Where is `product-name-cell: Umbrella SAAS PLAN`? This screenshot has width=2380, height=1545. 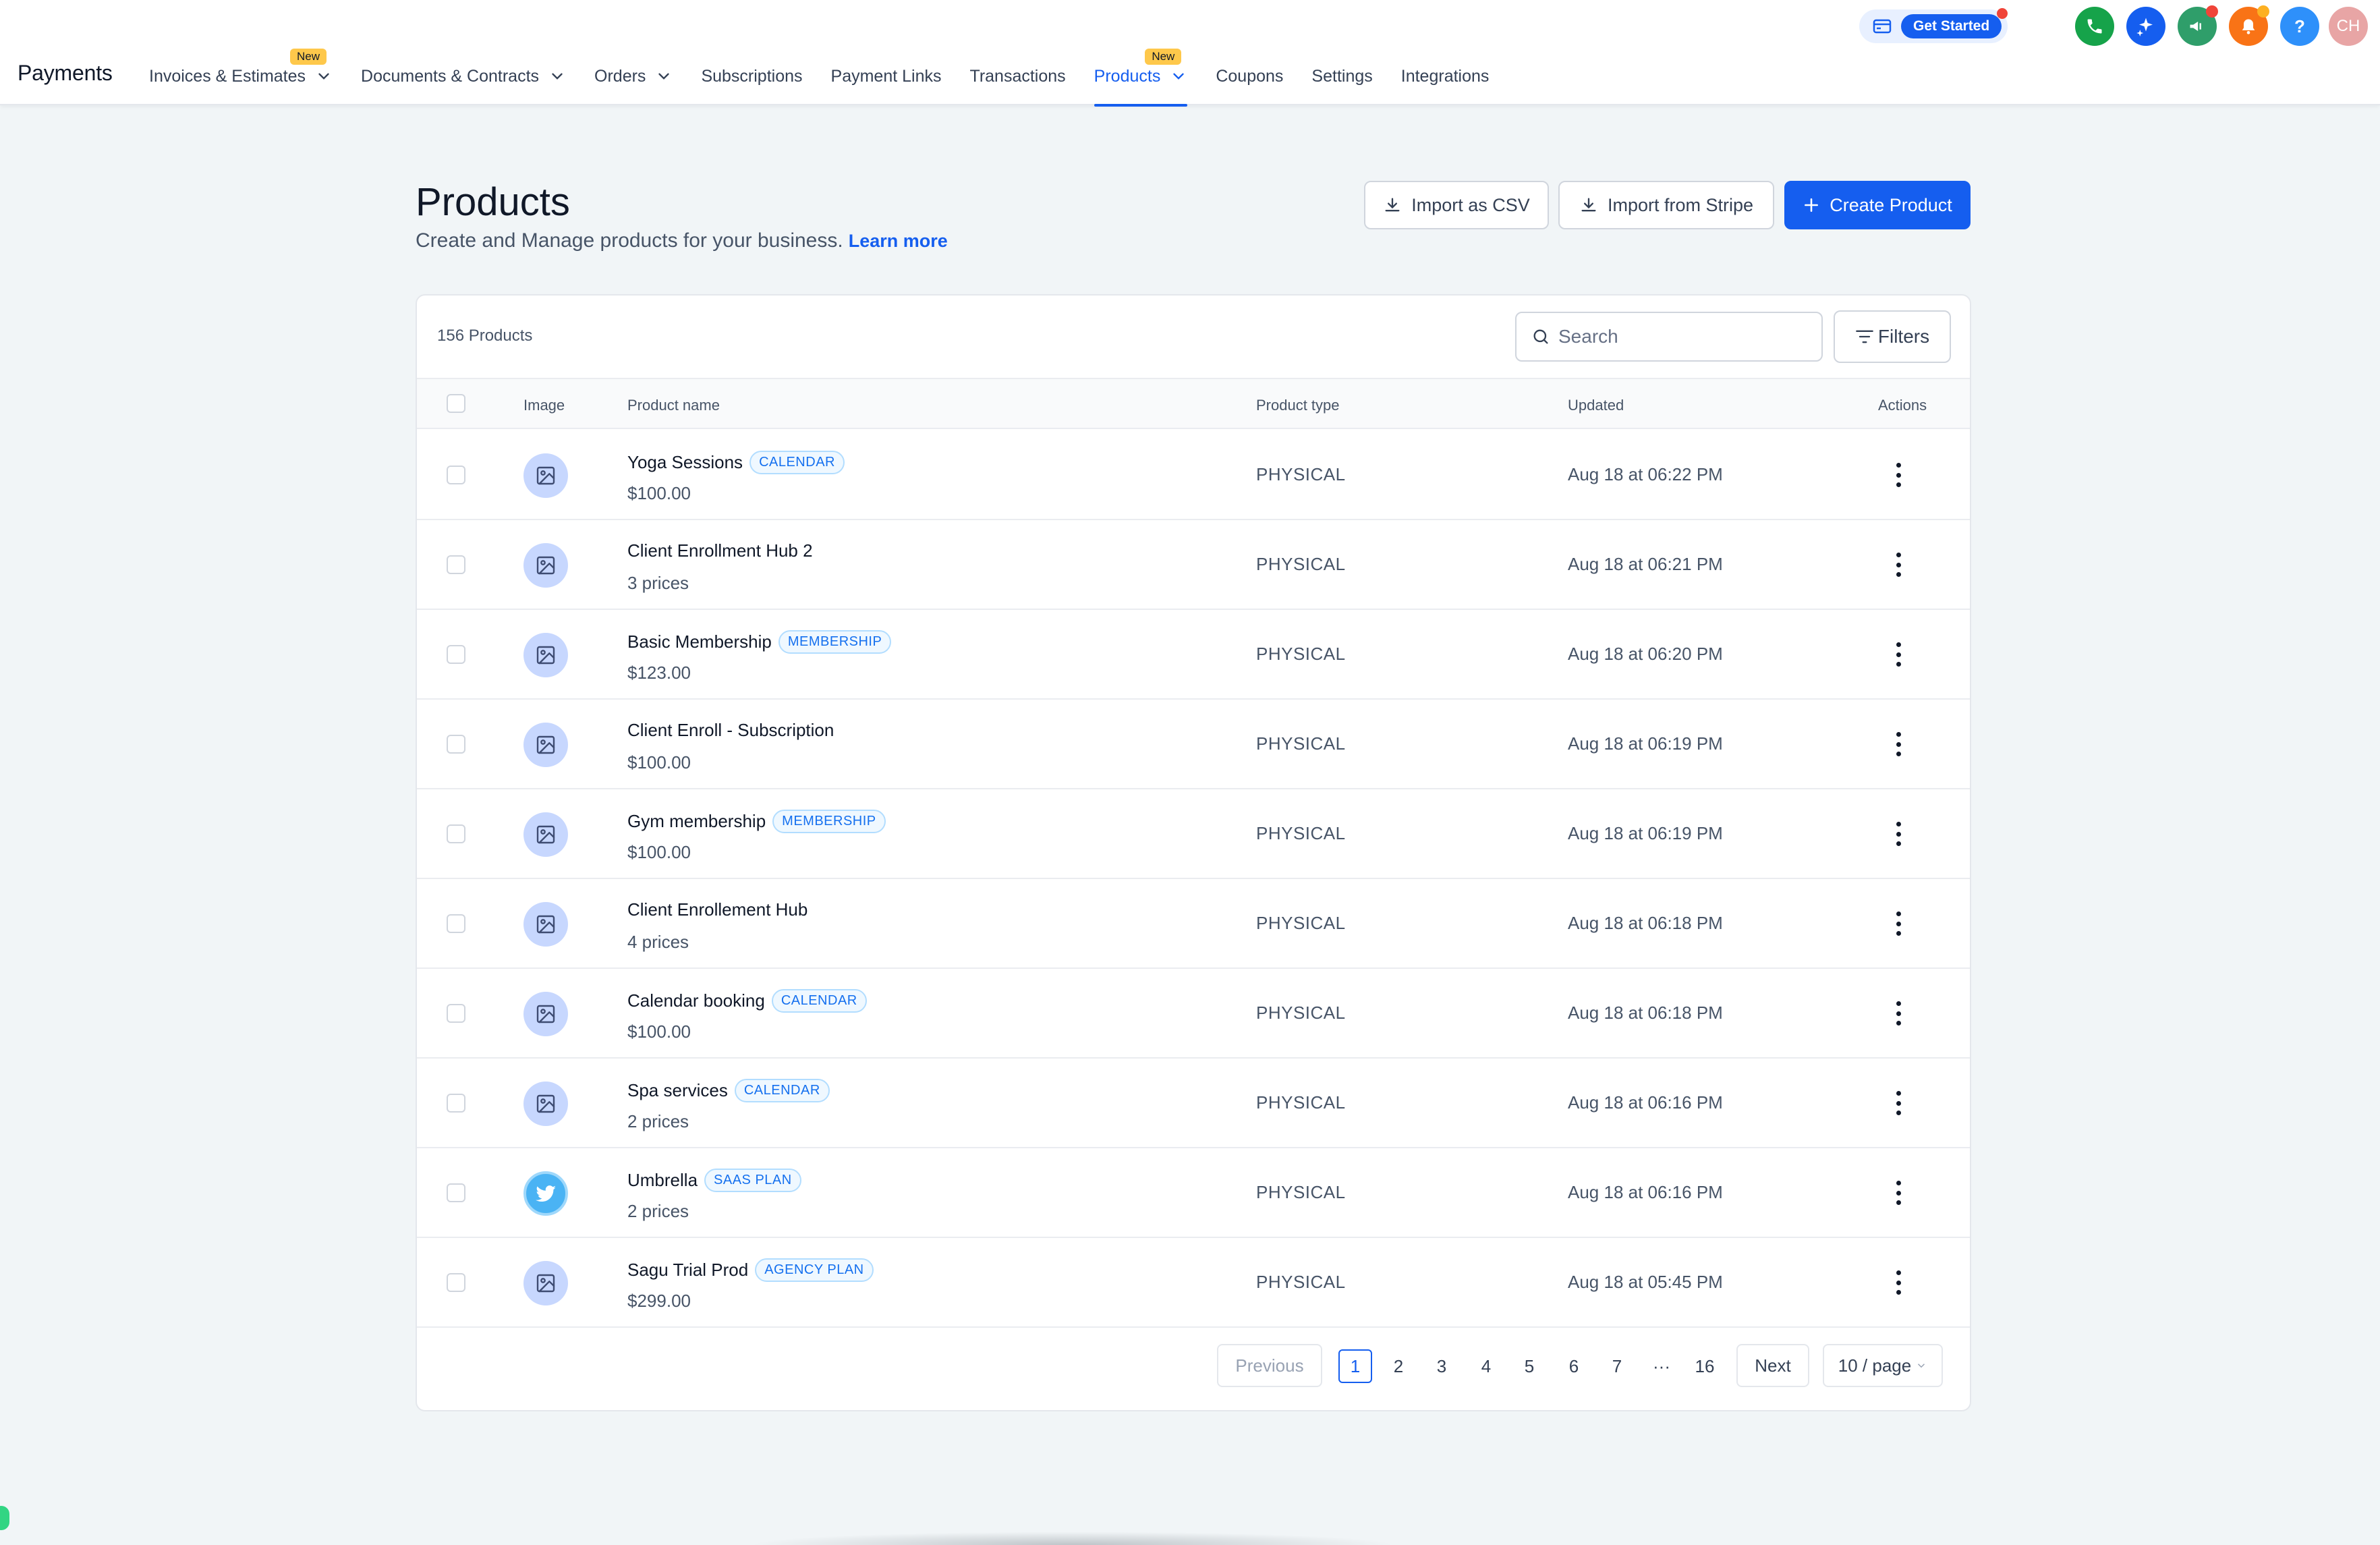
product-name-cell: Umbrella SAAS PLAN is located at coordinates (714, 1180).